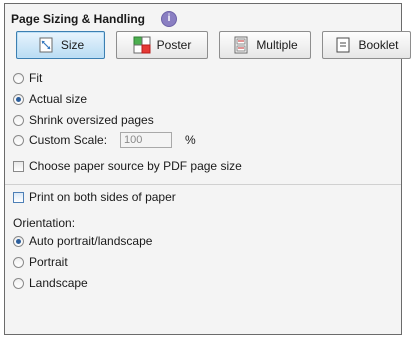 This screenshot has height=345, width=414. I want to click on shrink-option: Shrink oversized pages, so click(83, 120).